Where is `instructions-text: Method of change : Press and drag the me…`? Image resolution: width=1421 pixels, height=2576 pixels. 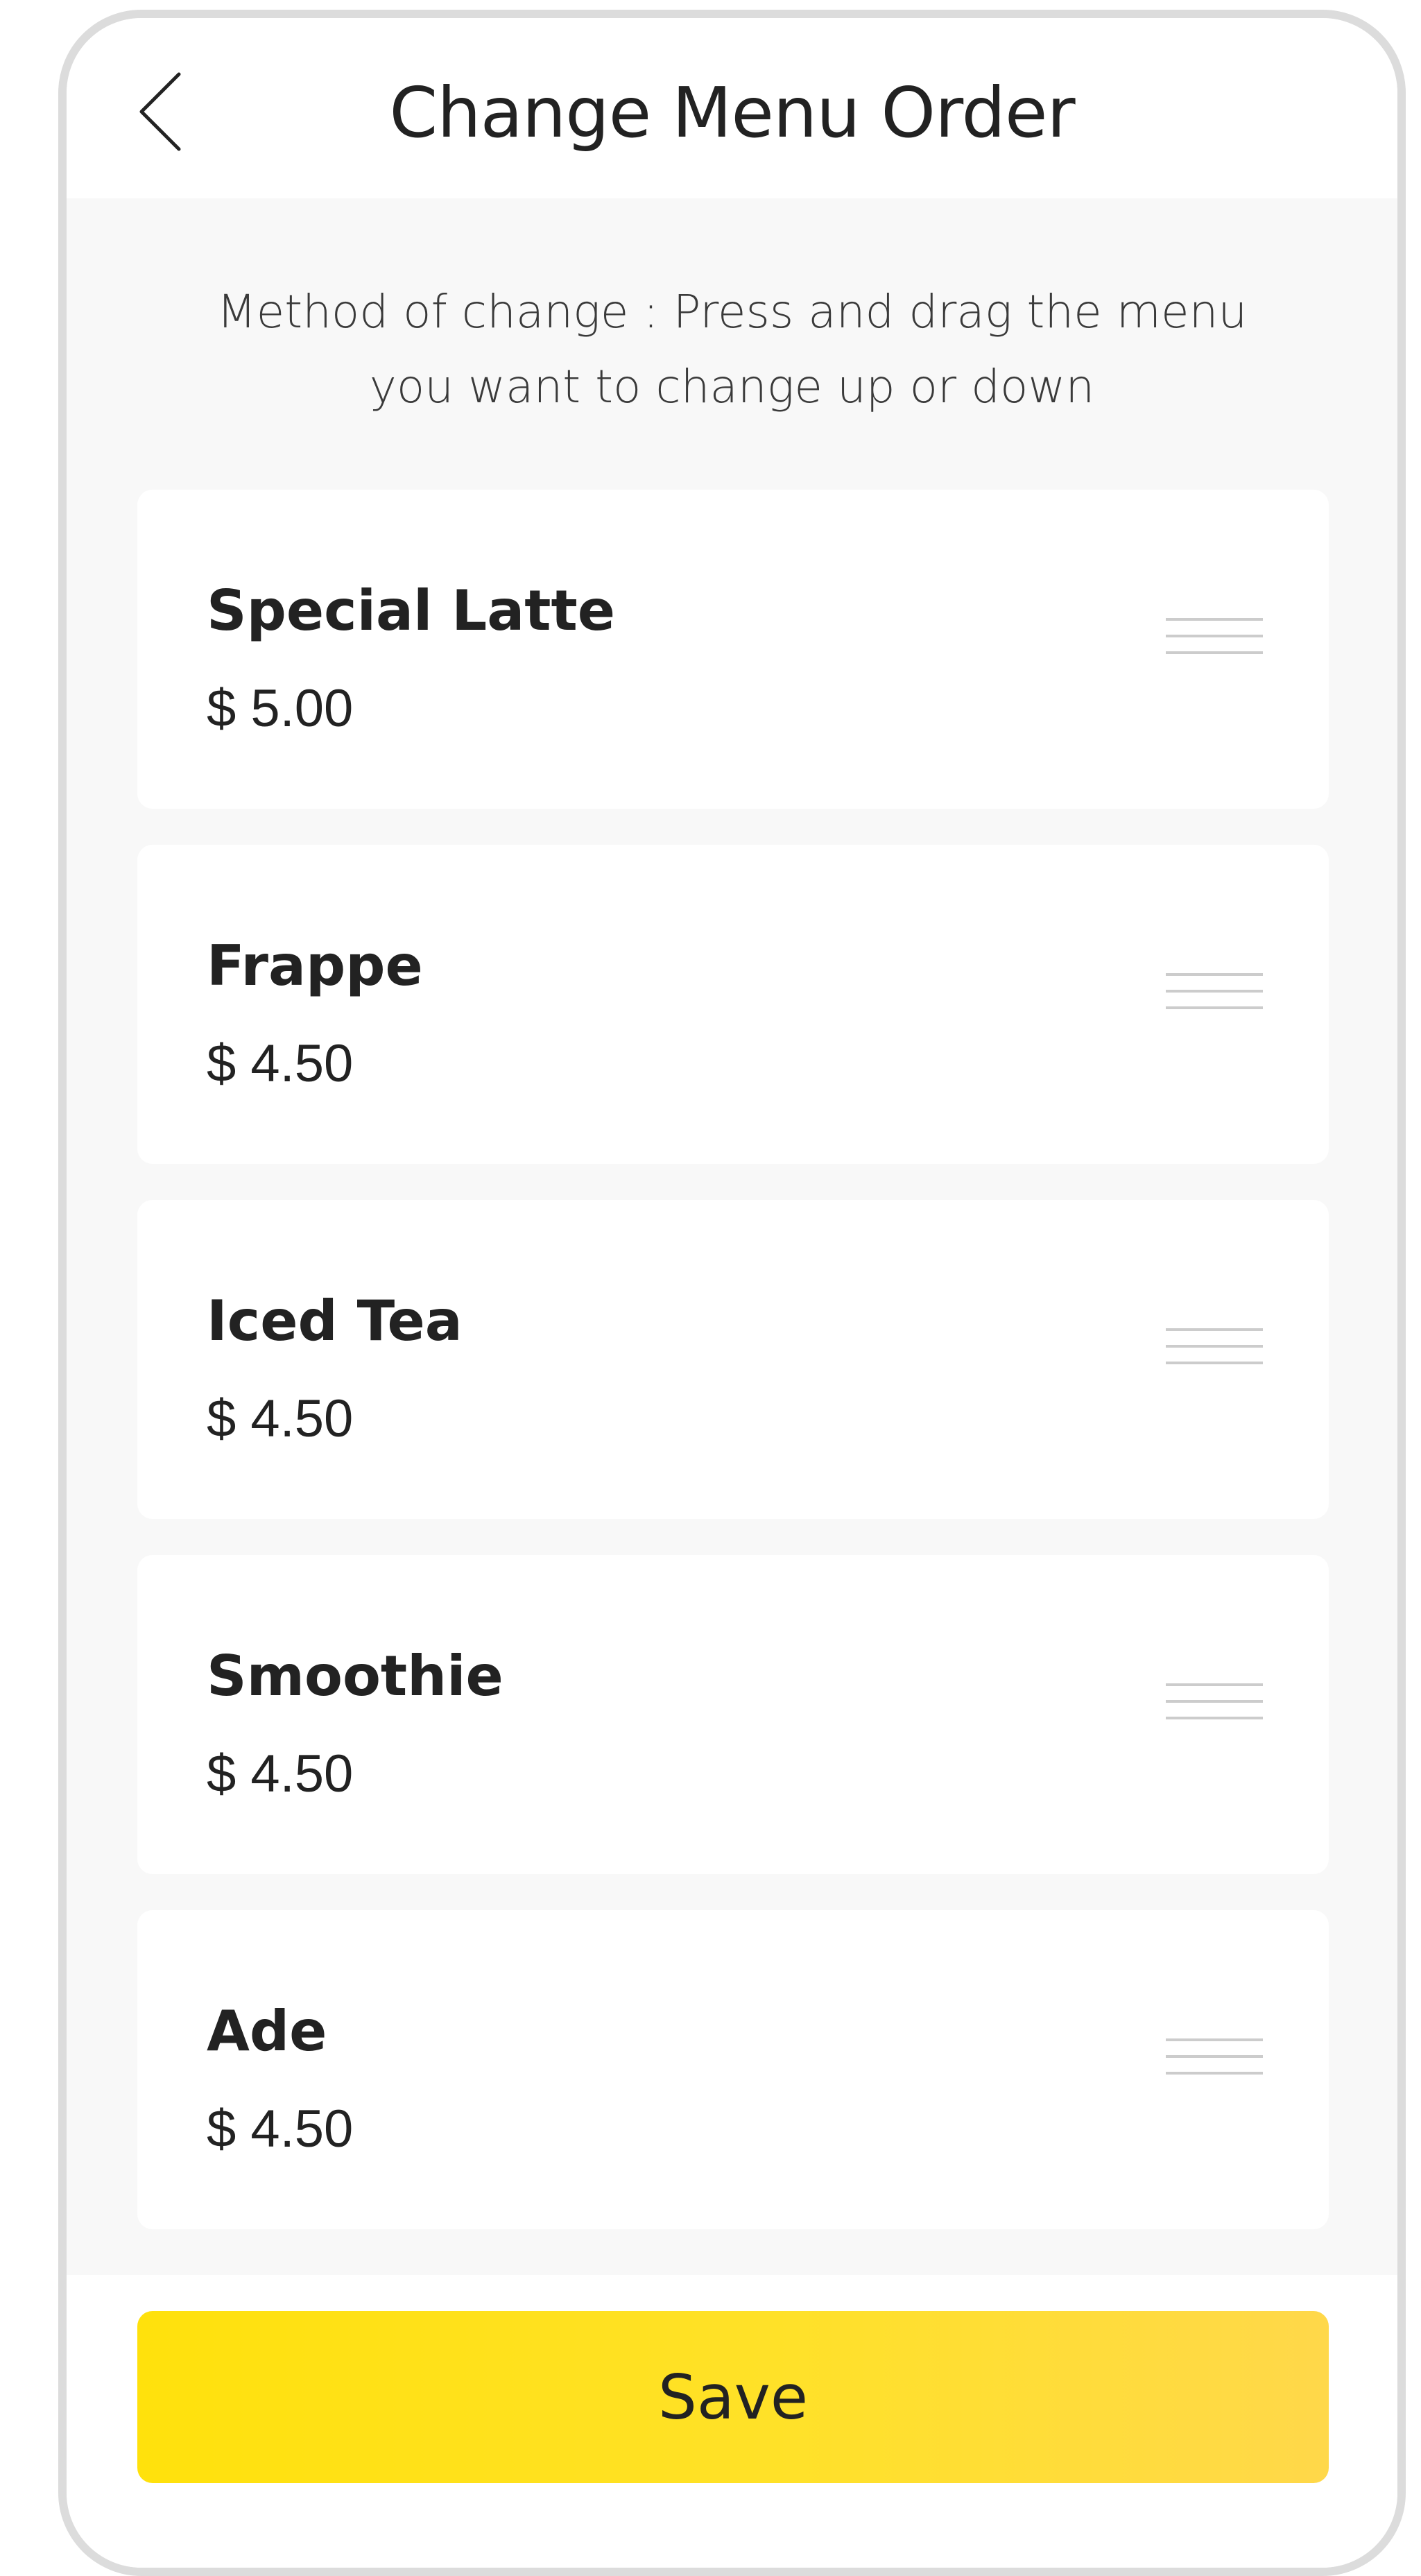 instructions-text: Method of change : Press and drag the me… is located at coordinates (732, 349).